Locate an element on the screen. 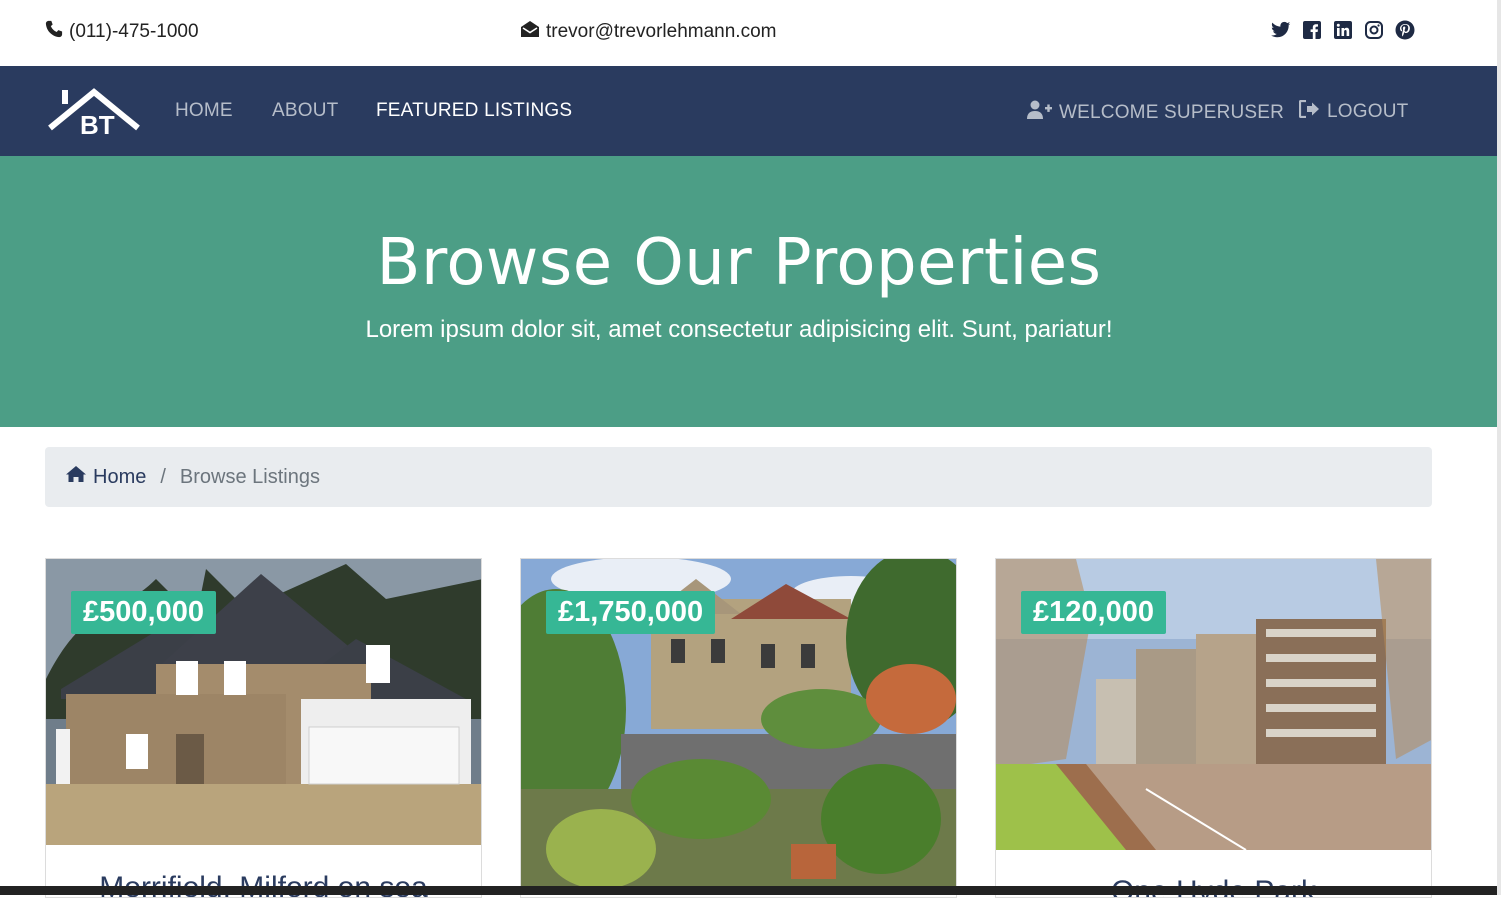  logout-link: LOGOUT is located at coordinates (1353, 111).